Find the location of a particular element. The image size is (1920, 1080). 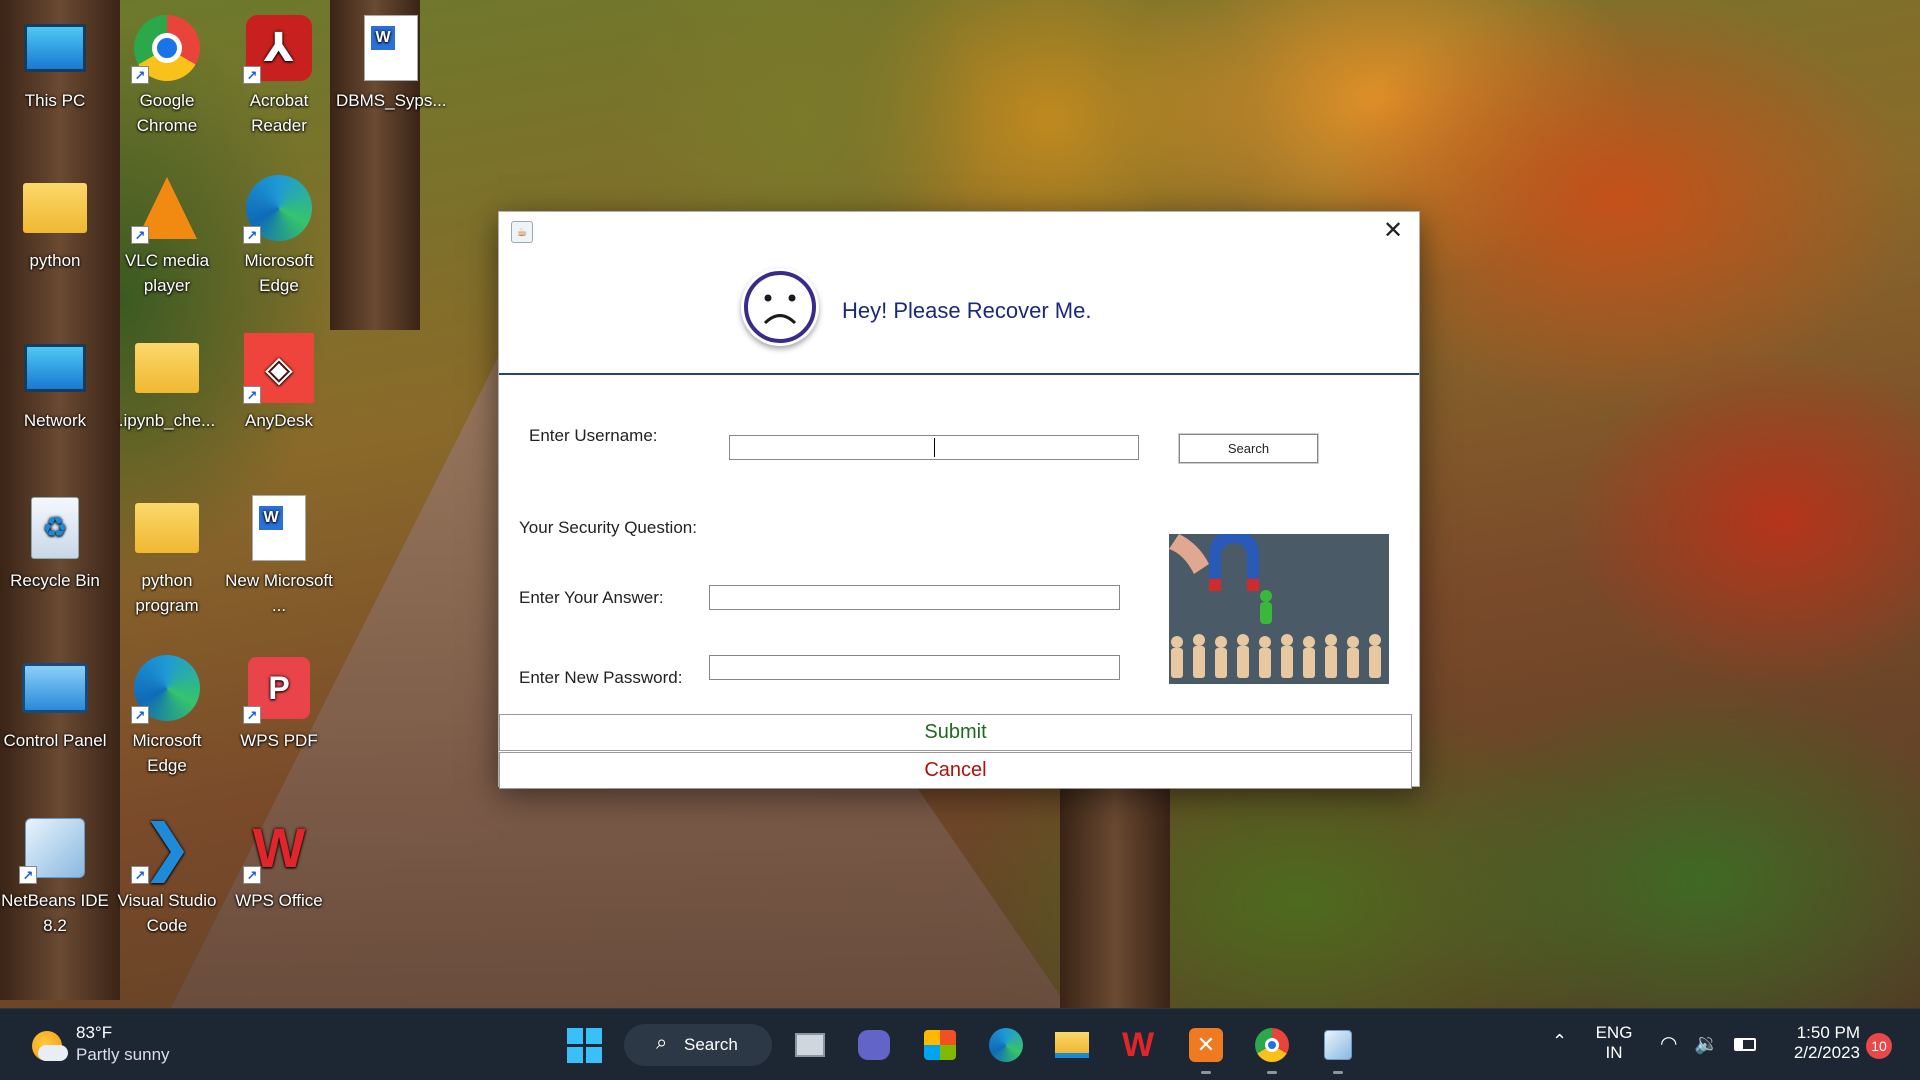

desktop-icon-acrobat-reader: ⅄ ↗ Acrobat Reader is located at coordinates (279, 72).